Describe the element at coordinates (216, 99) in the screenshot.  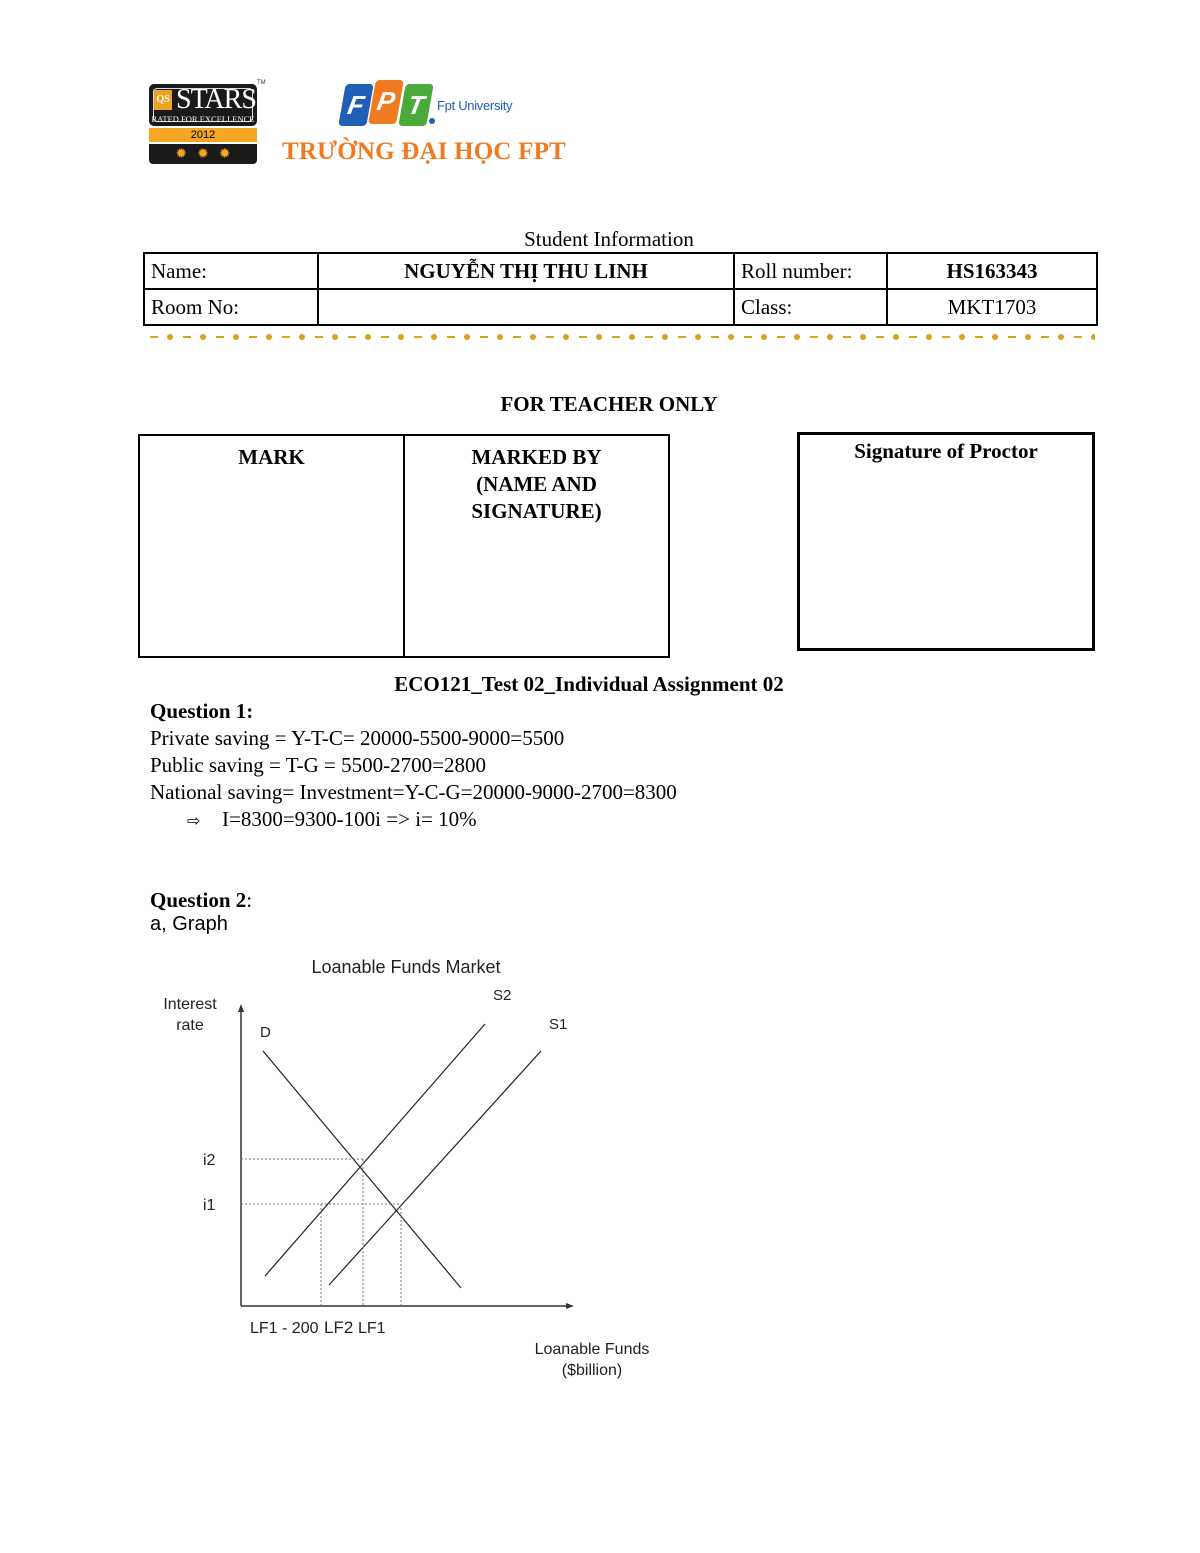
I see `qs-stars-title: STARS` at that location.